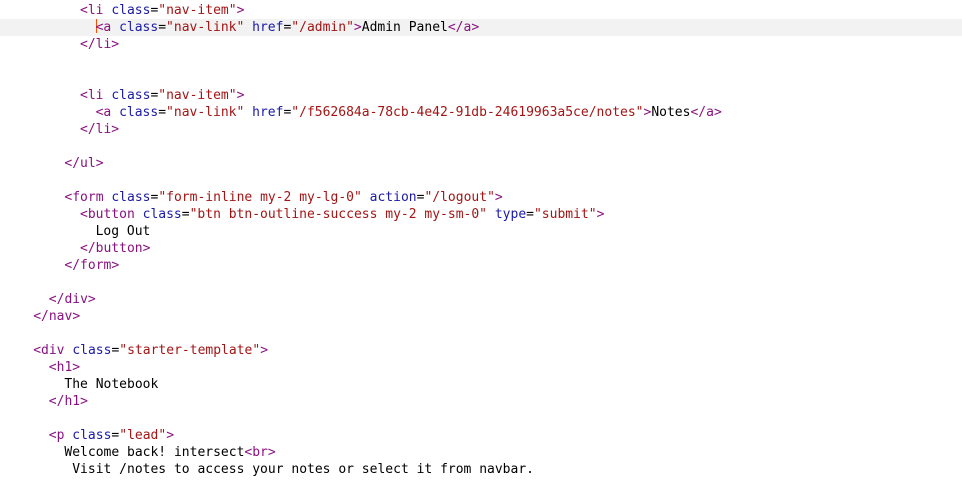  Describe the element at coordinates (393, 197) in the screenshot. I see `attribute-name: action` at that location.